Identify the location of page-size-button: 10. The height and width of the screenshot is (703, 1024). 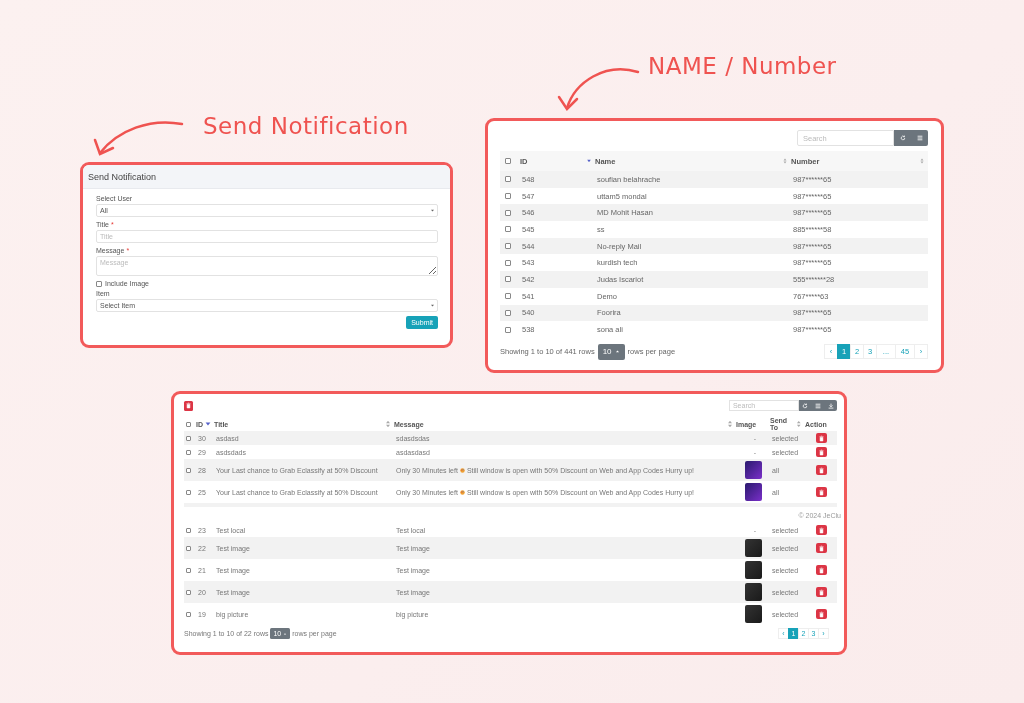
(611, 351).